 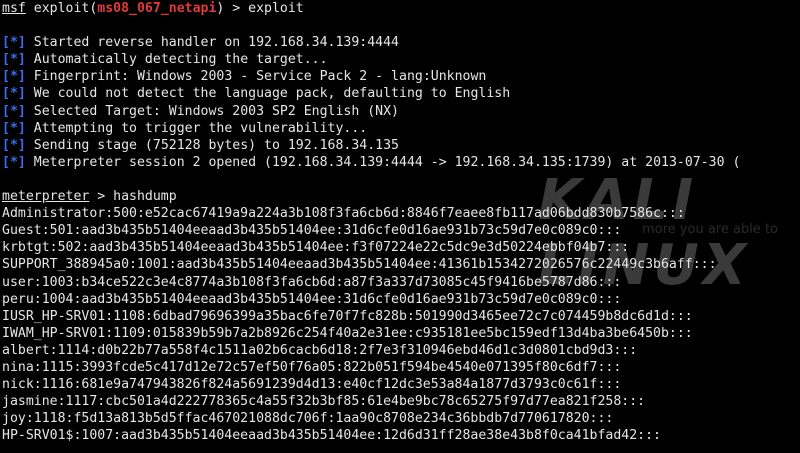 What do you see at coordinates (133, 197) in the screenshot?
I see `meterpreter-command: > hashdump` at bounding box center [133, 197].